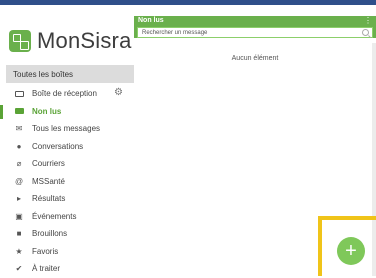  What do you see at coordinates (20, 41) in the screenshot?
I see `logo-icon` at bounding box center [20, 41].